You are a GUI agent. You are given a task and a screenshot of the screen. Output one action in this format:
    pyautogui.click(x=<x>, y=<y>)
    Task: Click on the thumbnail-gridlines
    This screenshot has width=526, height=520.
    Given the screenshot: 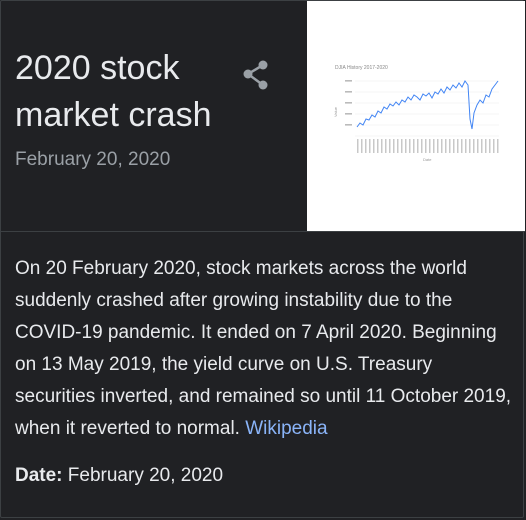 What is the action you would take?
    pyautogui.click(x=427, y=108)
    